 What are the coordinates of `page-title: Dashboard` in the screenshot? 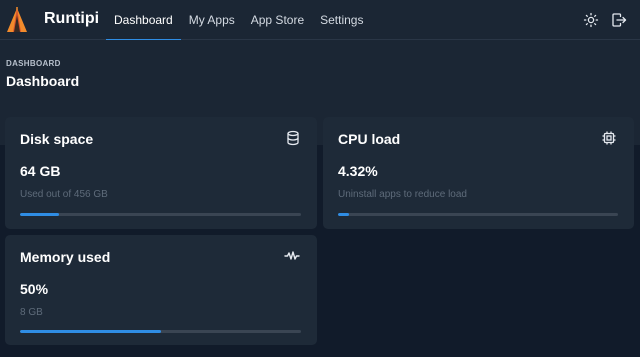 It's located at (43, 81).